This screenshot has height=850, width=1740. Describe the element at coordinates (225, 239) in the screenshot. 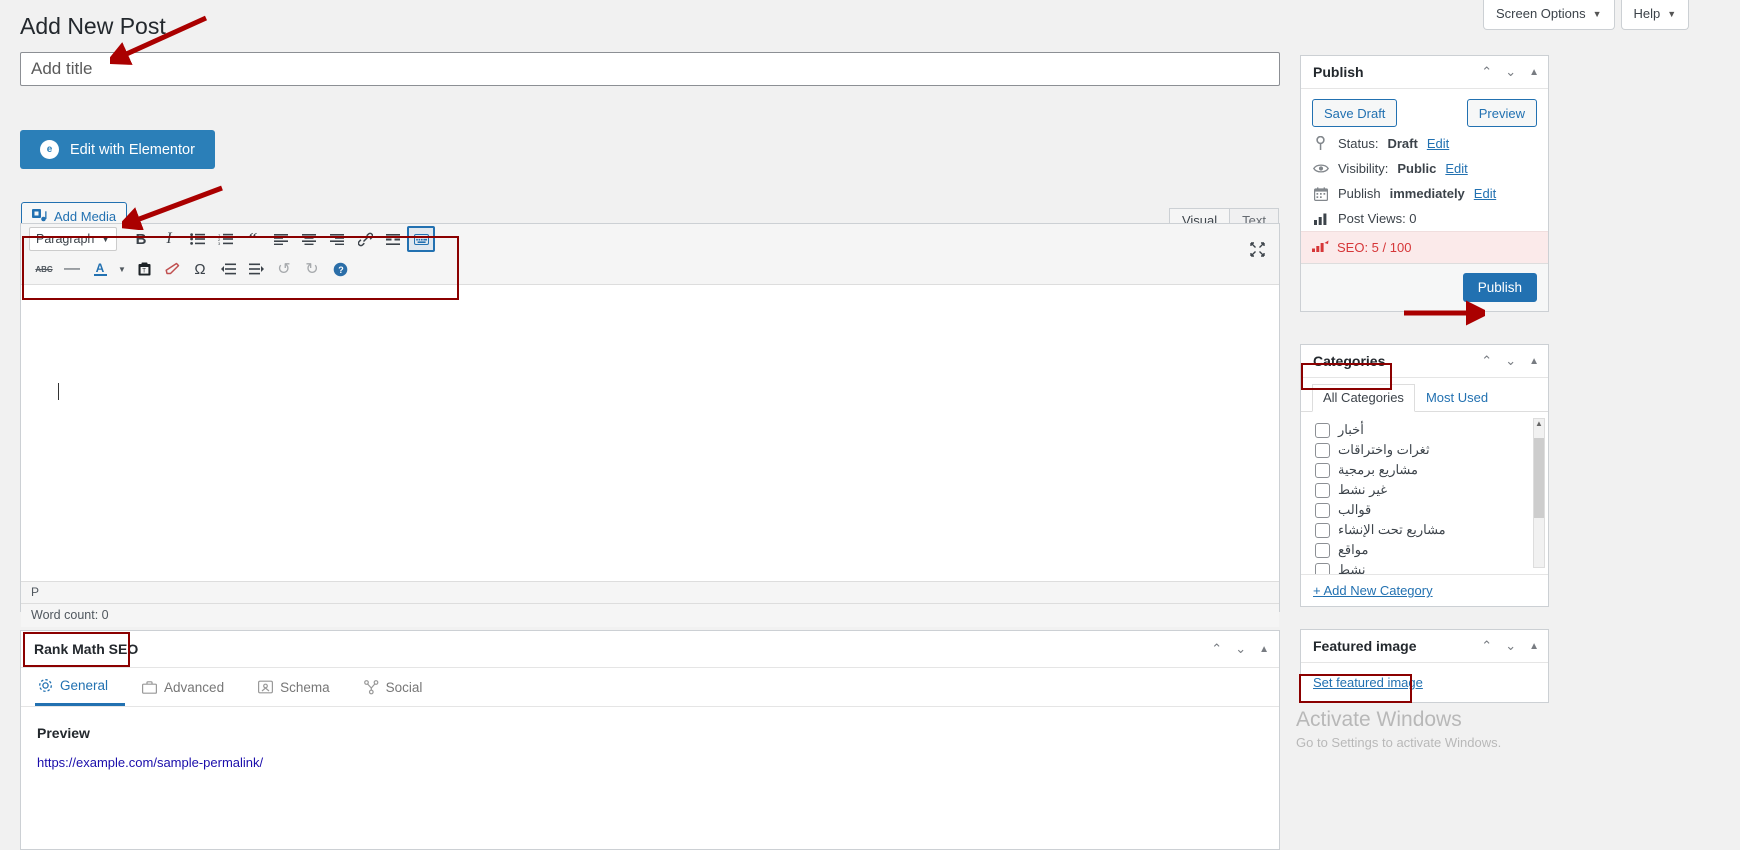

I see `numbered-list-button: 123` at that location.